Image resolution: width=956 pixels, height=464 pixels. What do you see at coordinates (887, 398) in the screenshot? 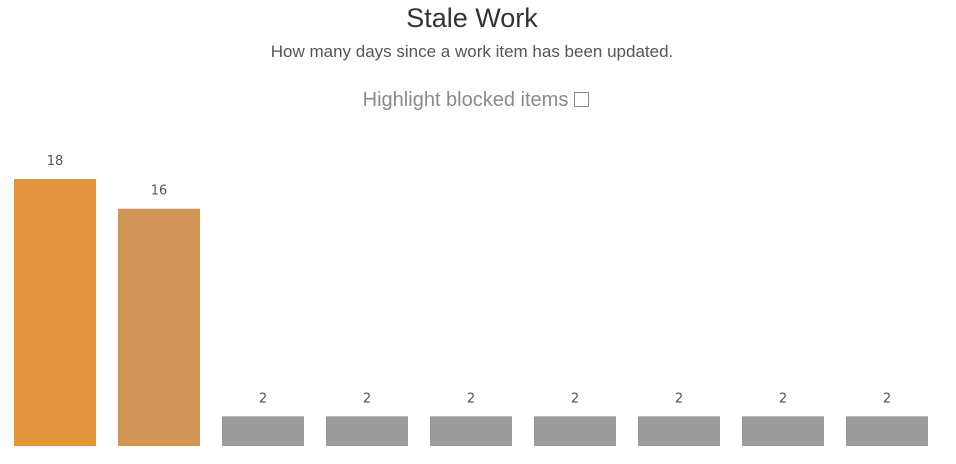
I see `bar-value-label-9: 2` at bounding box center [887, 398].